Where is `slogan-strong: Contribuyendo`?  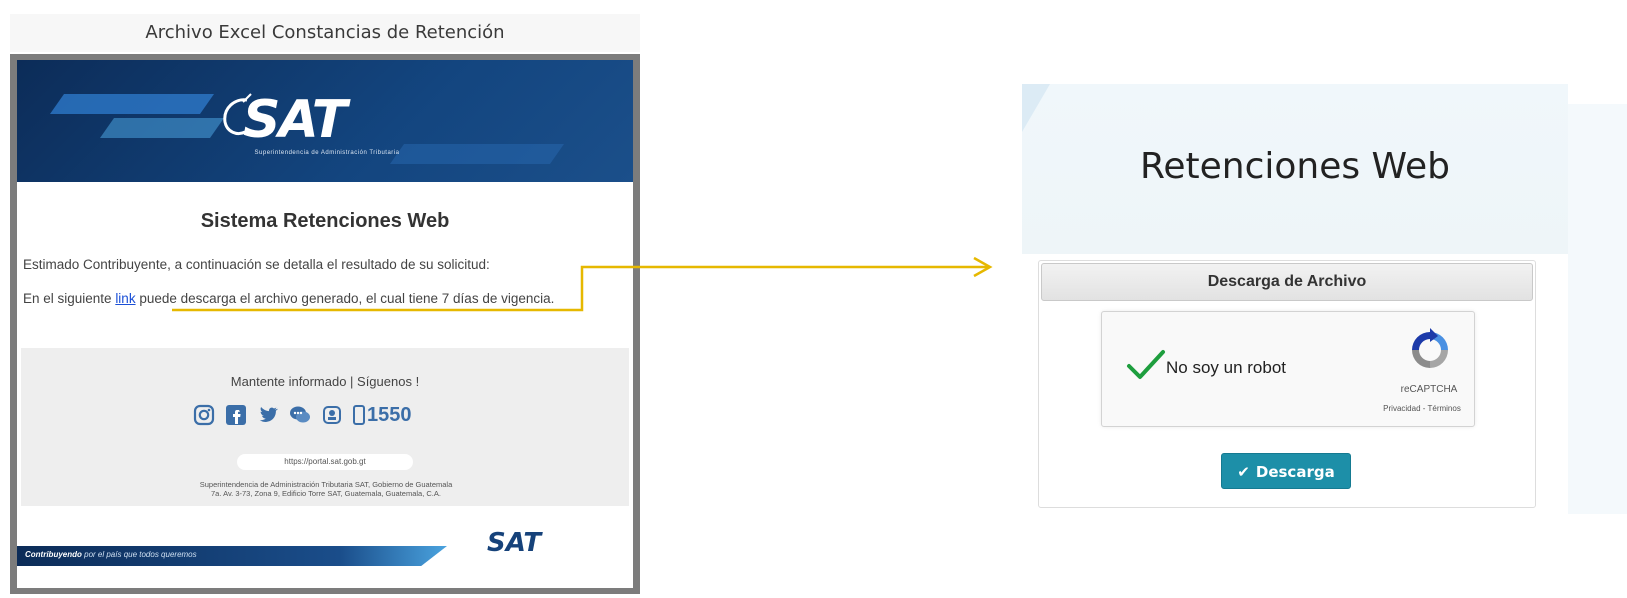 slogan-strong: Contribuyendo is located at coordinates (53, 554).